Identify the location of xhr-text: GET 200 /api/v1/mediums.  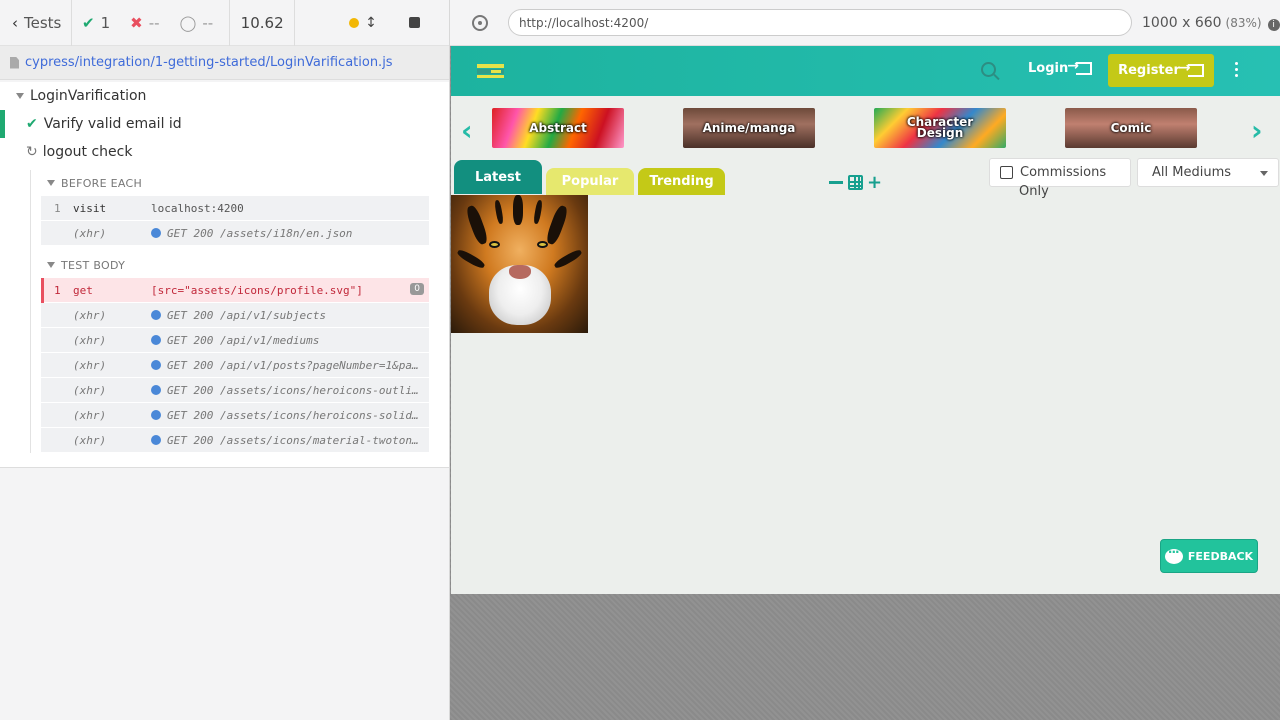
(243, 340).